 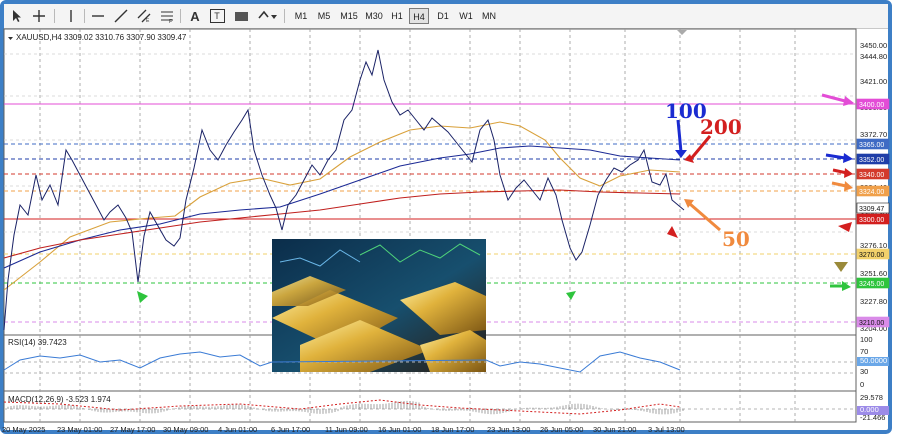 What do you see at coordinates (873, 301) in the screenshot?
I see `price-scale-label: 3227.80` at bounding box center [873, 301].